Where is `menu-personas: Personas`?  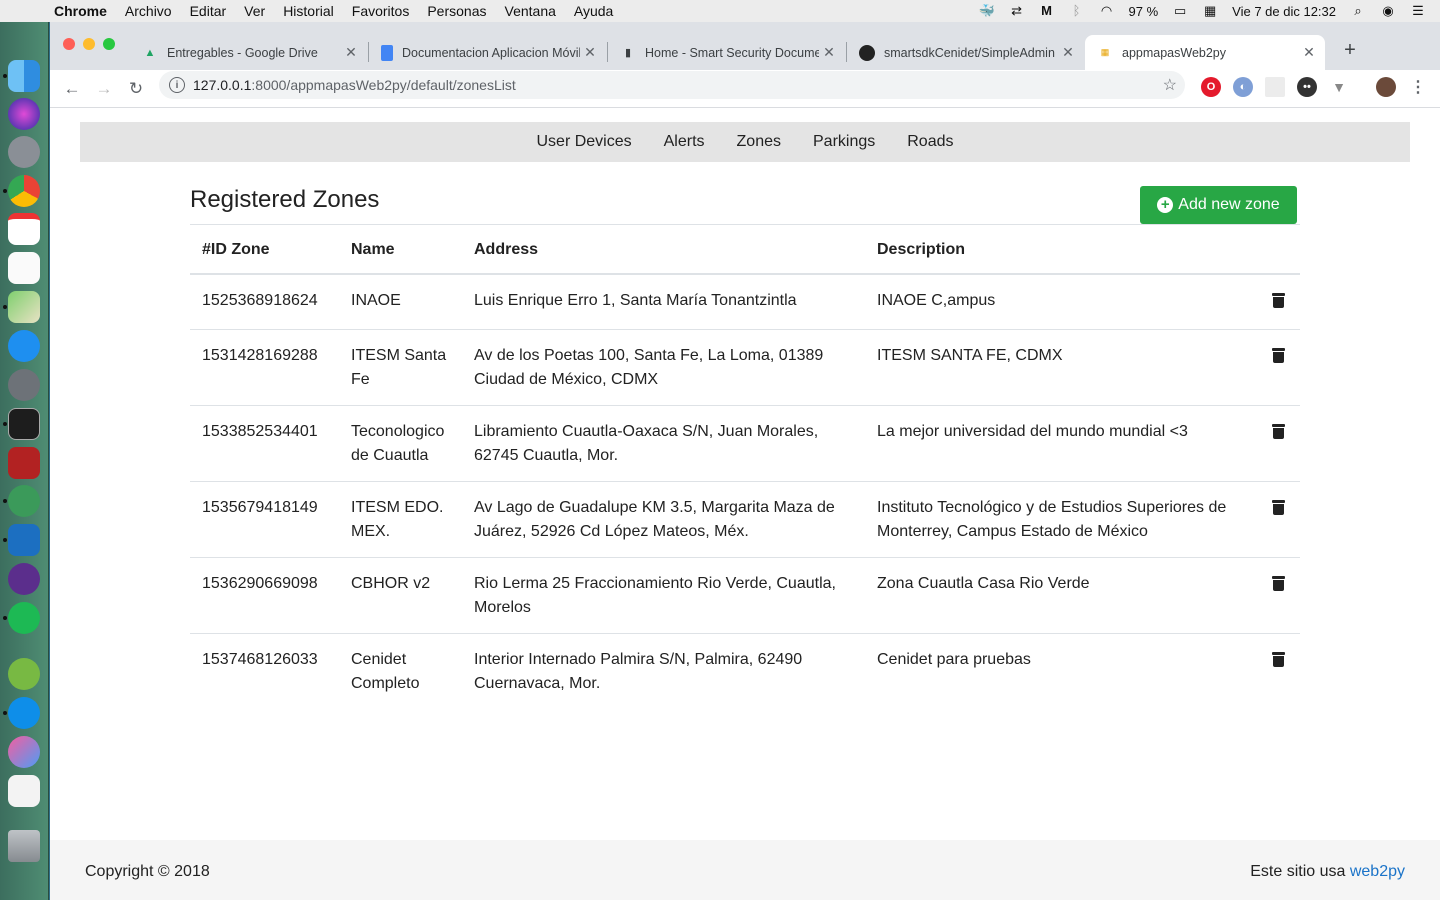
menu-personas: Personas is located at coordinates (456, 11).